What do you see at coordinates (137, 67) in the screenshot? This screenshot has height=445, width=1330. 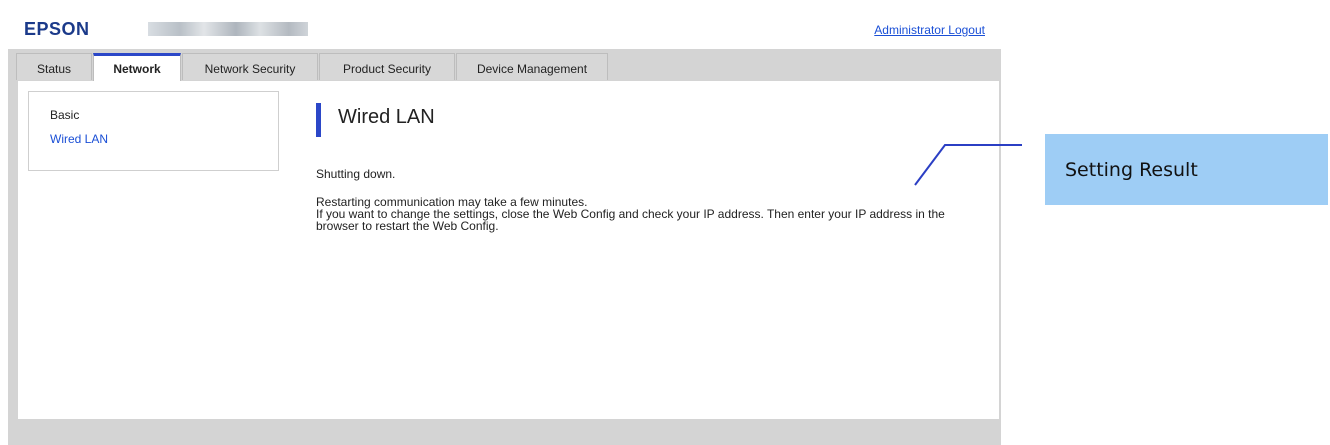 I see `tab-network: Network` at bounding box center [137, 67].